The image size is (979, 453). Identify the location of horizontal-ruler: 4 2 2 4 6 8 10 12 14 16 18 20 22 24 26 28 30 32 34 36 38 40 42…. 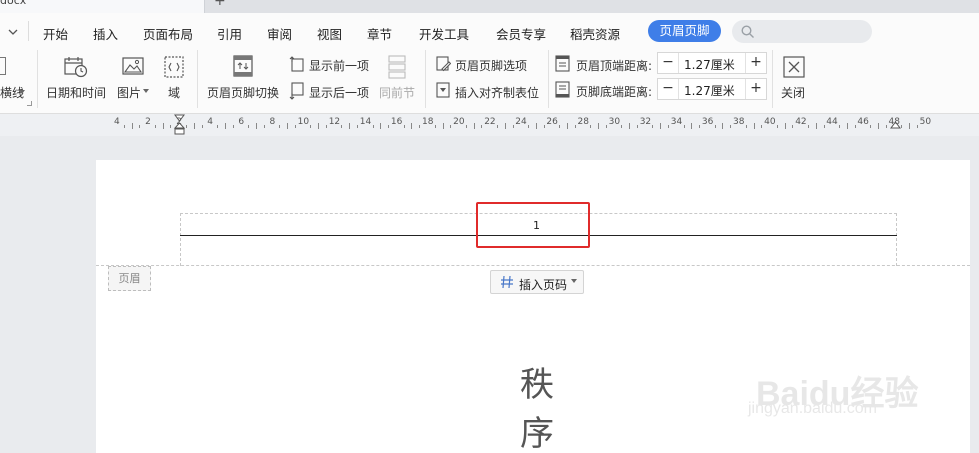
(489, 125).